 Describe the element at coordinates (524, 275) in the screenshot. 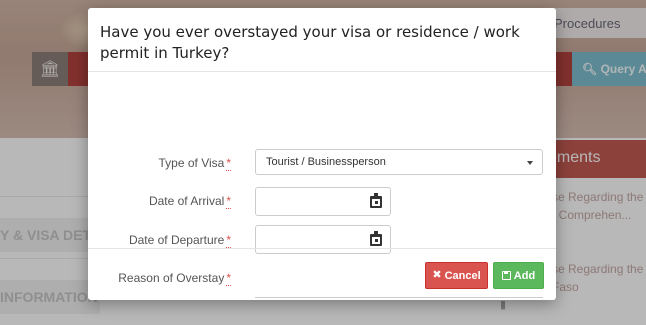

I see `add-button-label: Add` at that location.